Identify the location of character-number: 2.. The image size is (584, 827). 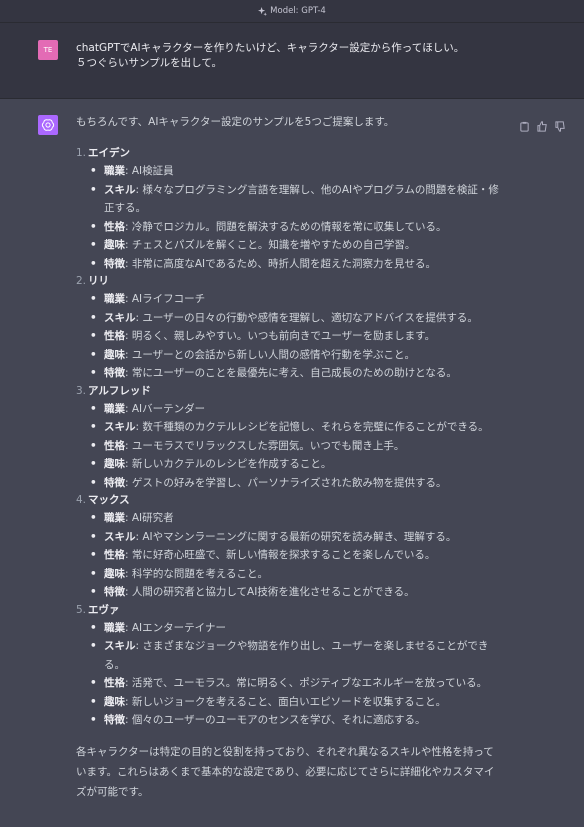
(81, 281).